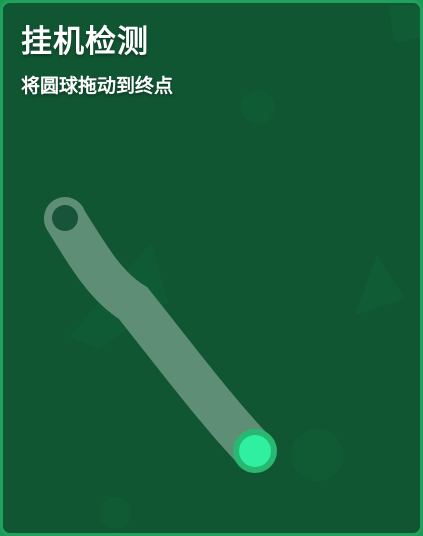 This screenshot has height=536, width=423. What do you see at coordinates (380, 285) in the screenshot?
I see `decor-triangle-right` at bounding box center [380, 285].